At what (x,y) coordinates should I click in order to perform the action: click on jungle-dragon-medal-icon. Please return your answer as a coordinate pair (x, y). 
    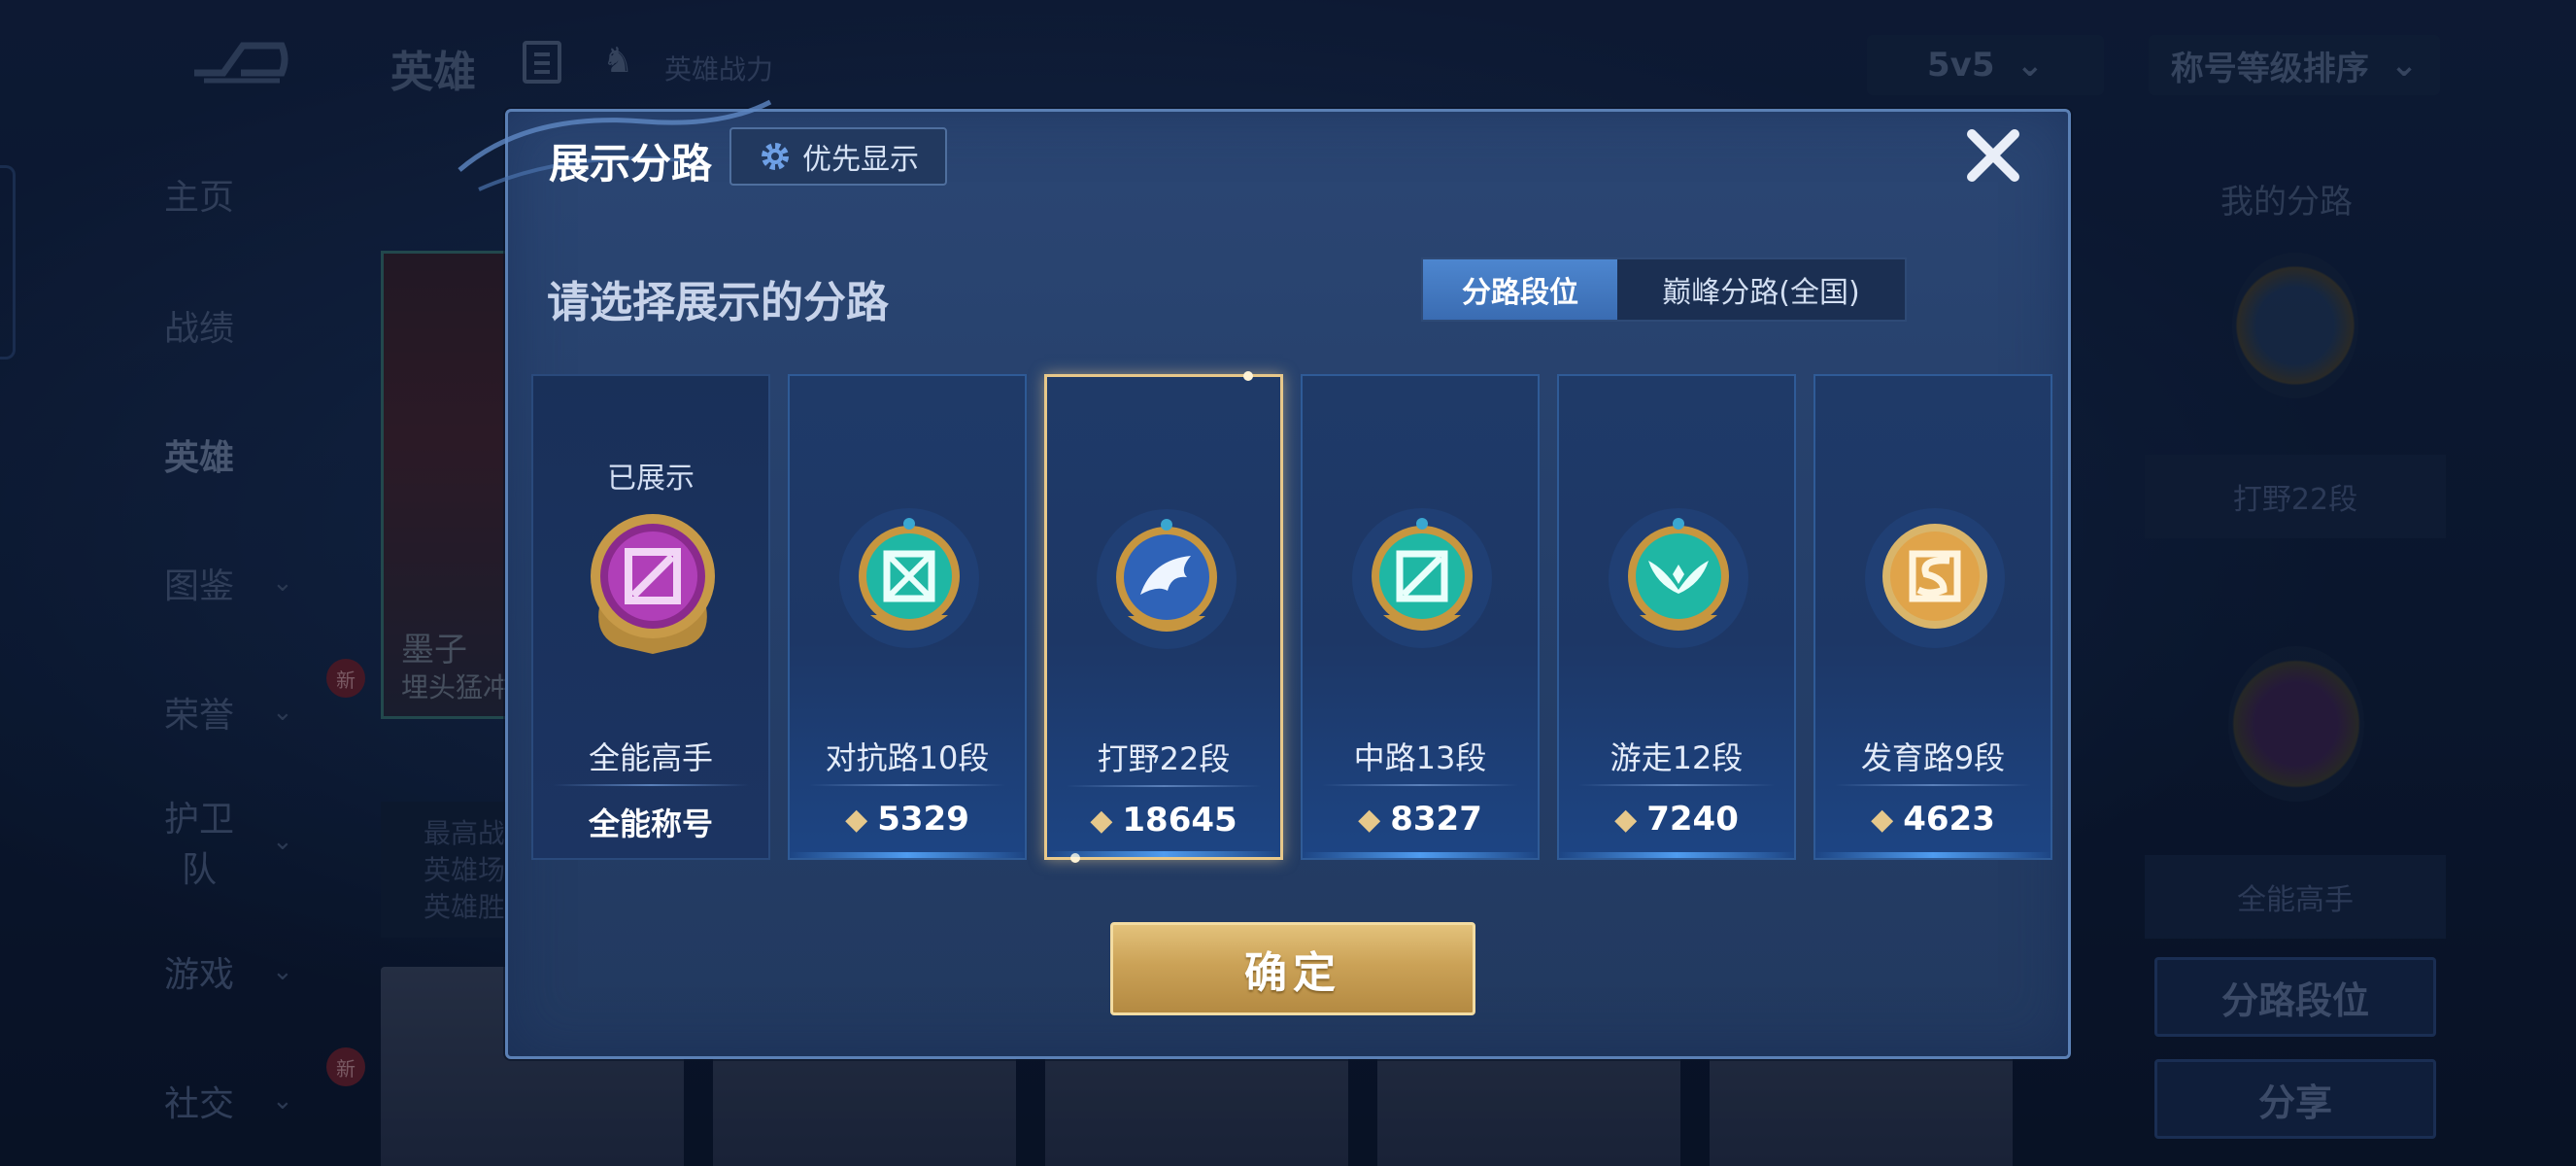
    Looking at the image, I should click on (1167, 579).